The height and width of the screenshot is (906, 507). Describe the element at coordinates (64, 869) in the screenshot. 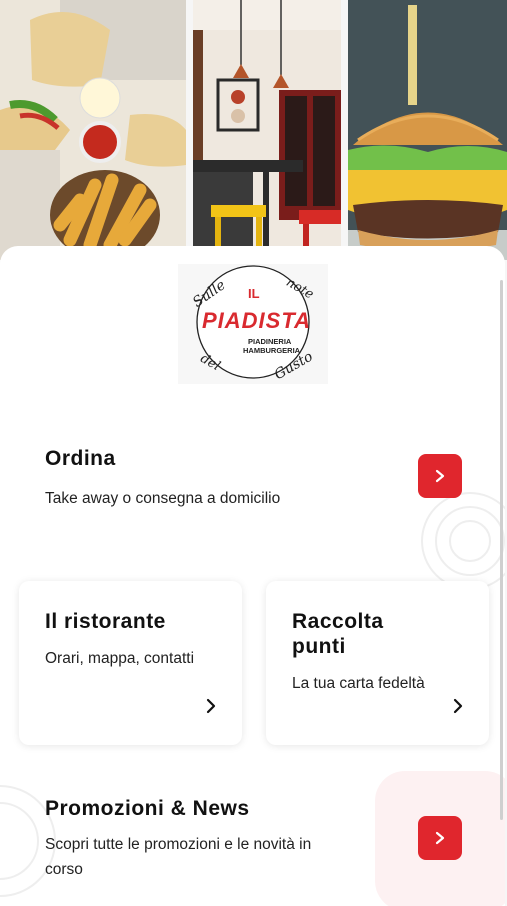

I see `promozioni-subtitle-line2: corso` at that location.